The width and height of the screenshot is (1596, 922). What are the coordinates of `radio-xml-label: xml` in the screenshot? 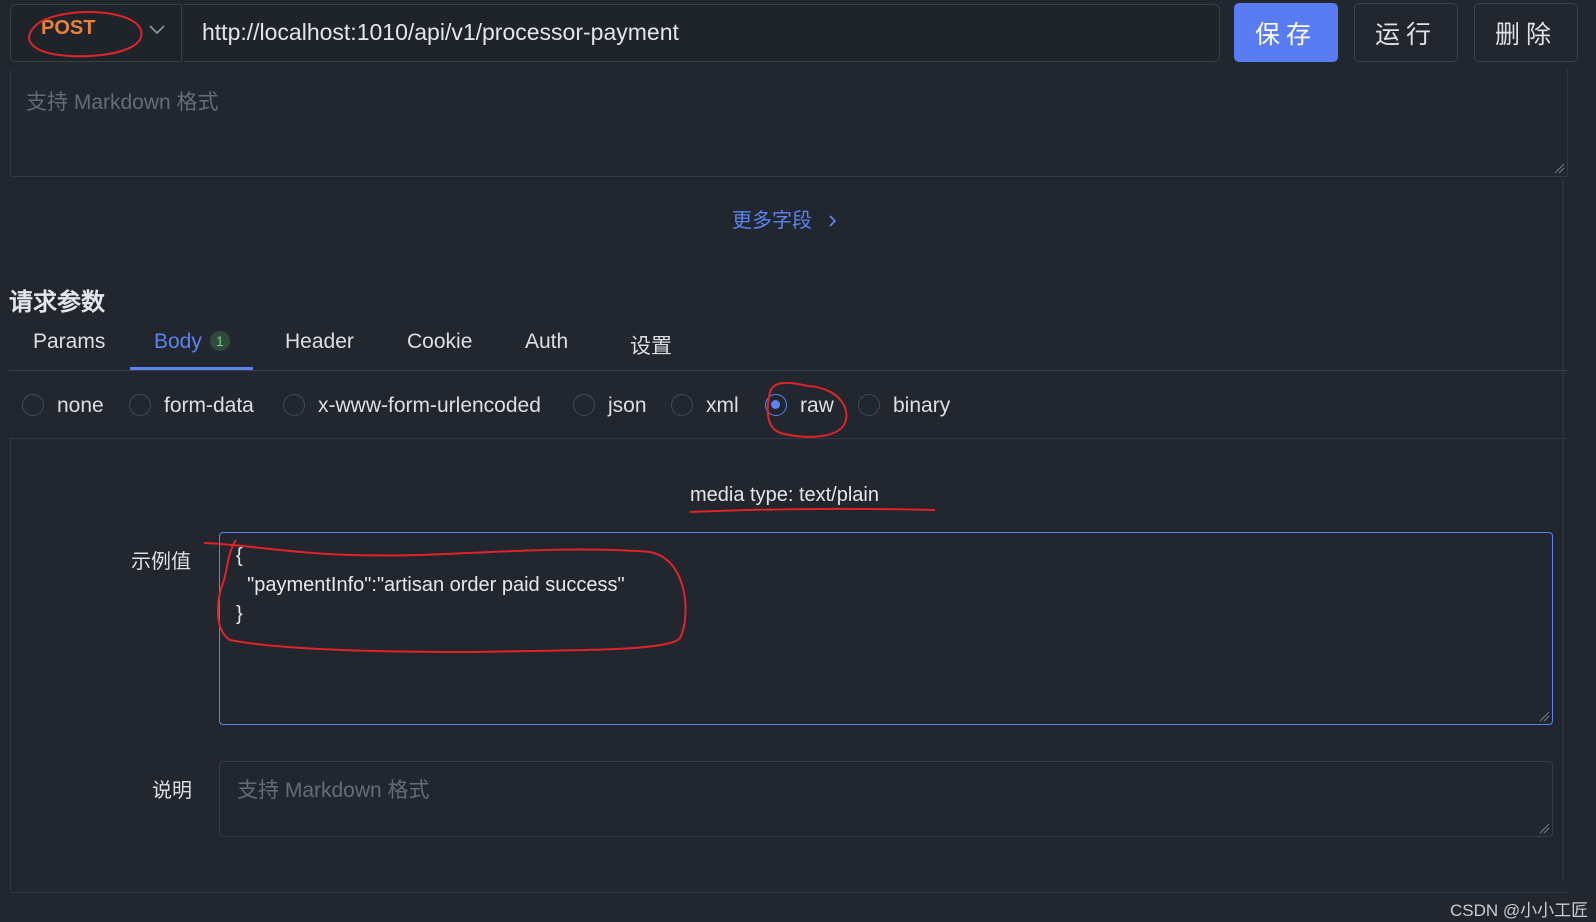 It's located at (722, 406).